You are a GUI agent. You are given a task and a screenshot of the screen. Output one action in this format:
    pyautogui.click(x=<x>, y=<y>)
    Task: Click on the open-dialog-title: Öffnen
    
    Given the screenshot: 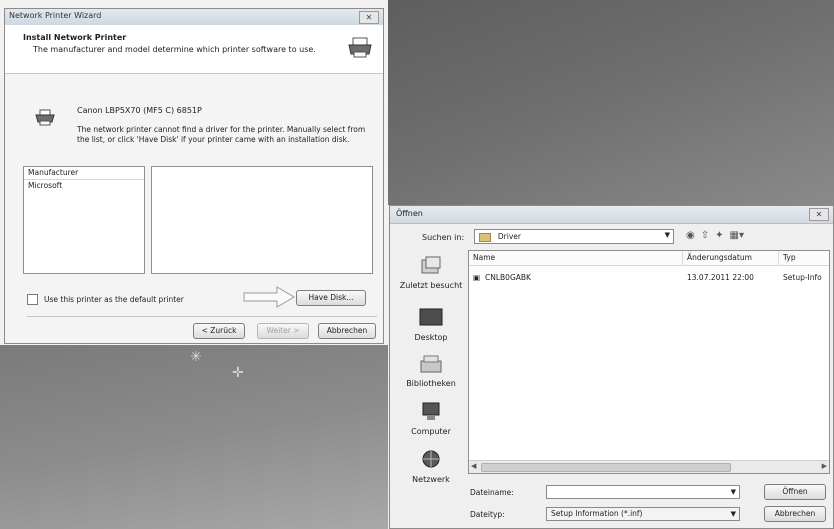 What is the action you would take?
    pyautogui.click(x=409, y=213)
    